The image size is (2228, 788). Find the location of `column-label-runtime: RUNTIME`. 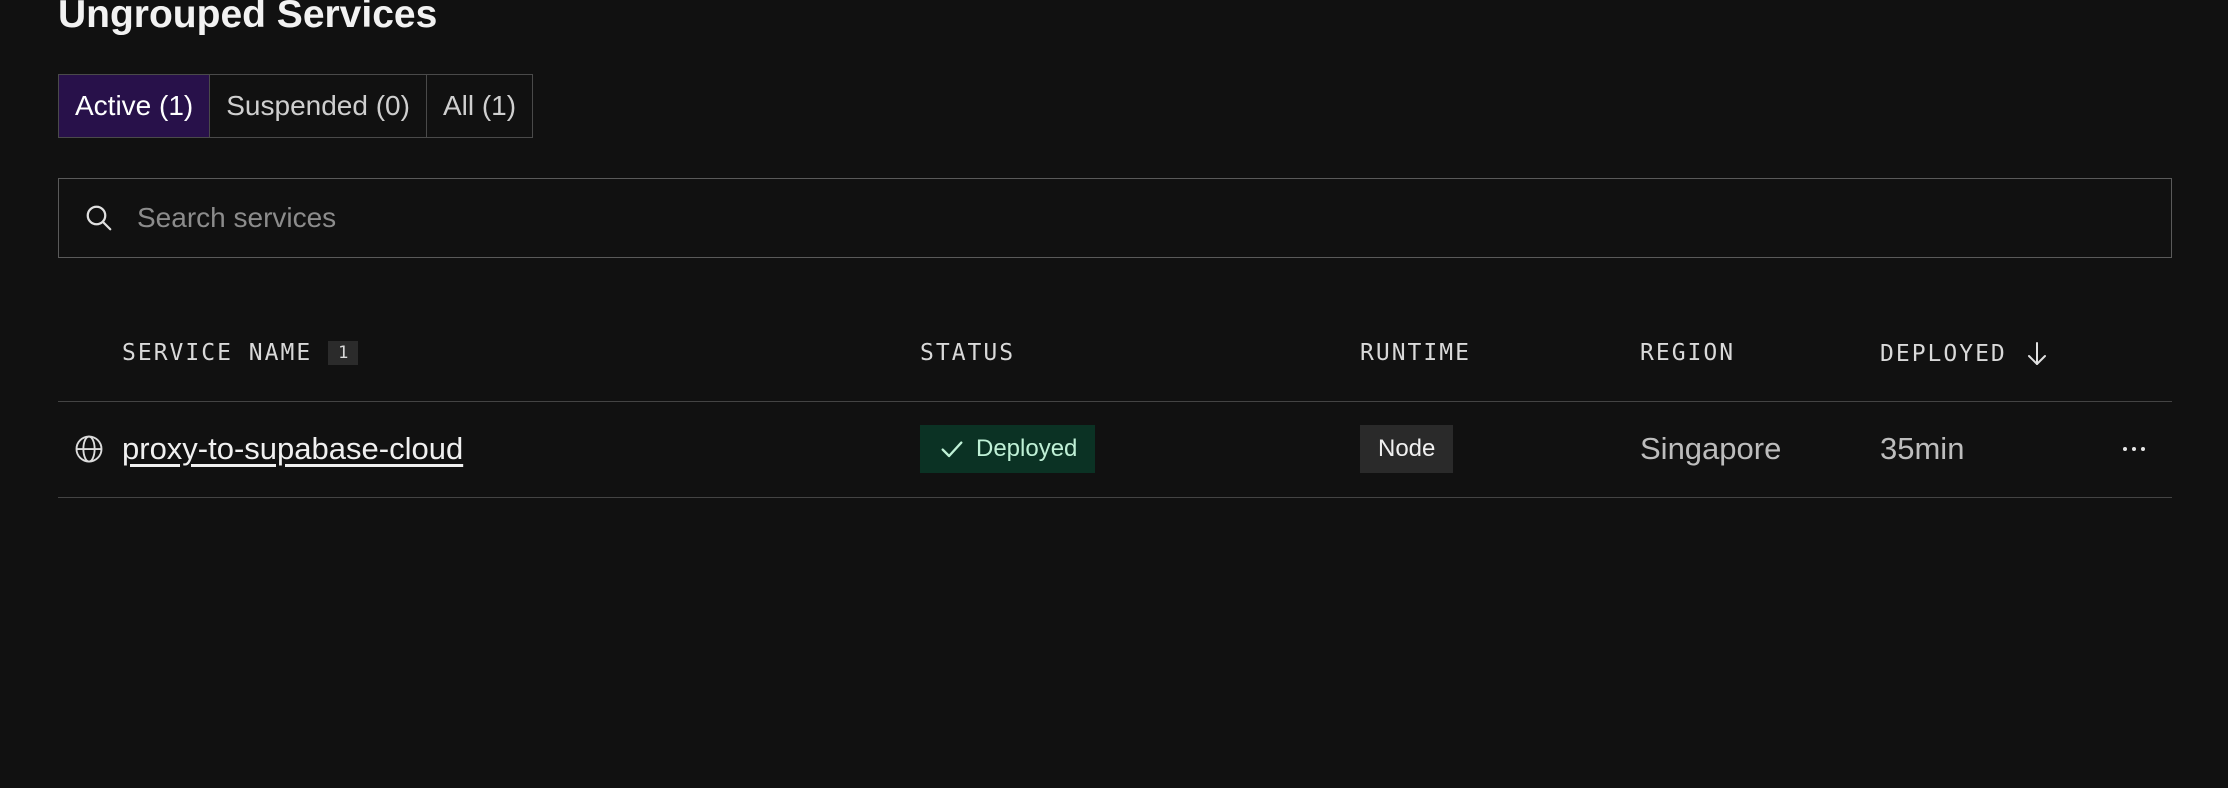

column-label-runtime: RUNTIME is located at coordinates (1415, 353).